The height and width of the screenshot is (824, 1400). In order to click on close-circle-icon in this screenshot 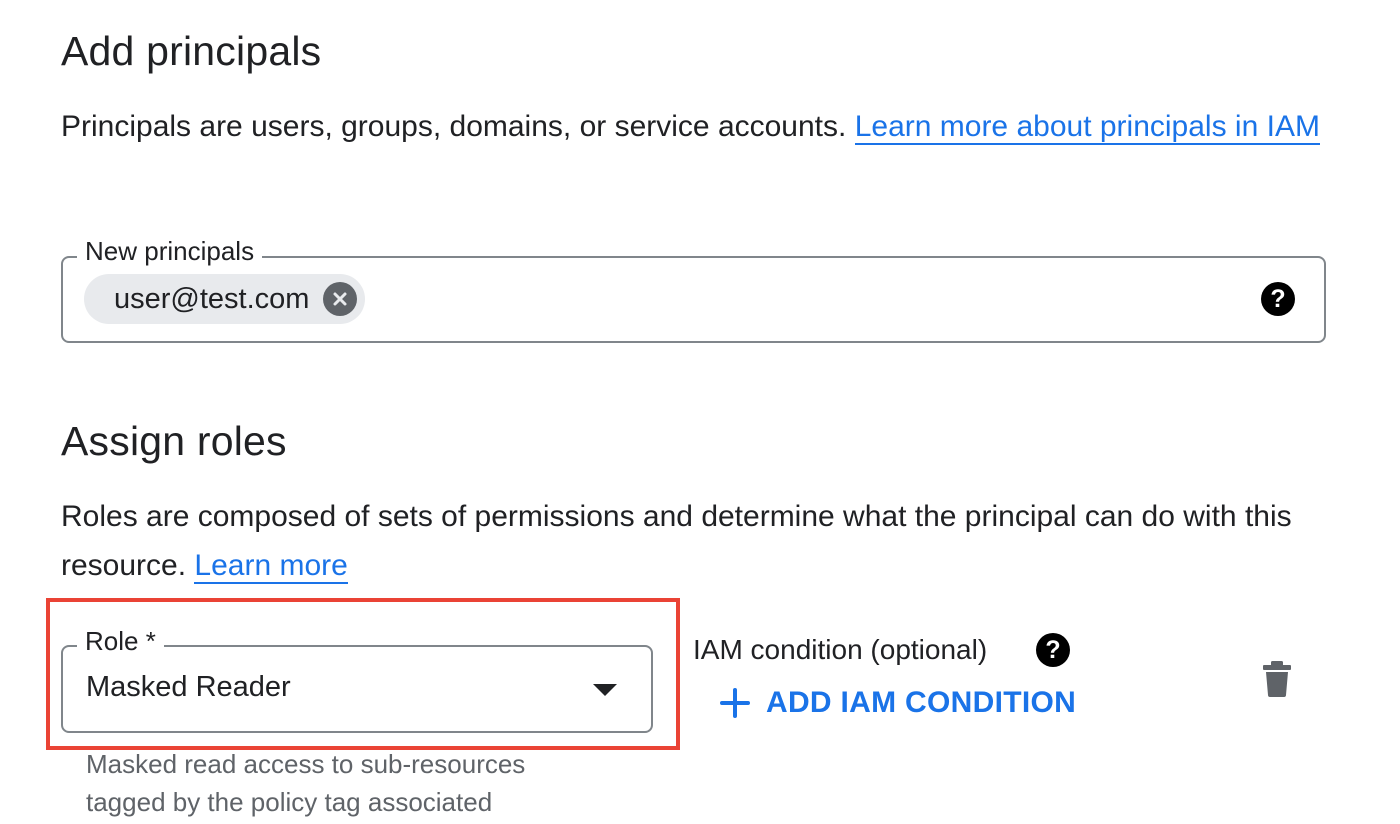, I will do `click(340, 299)`.